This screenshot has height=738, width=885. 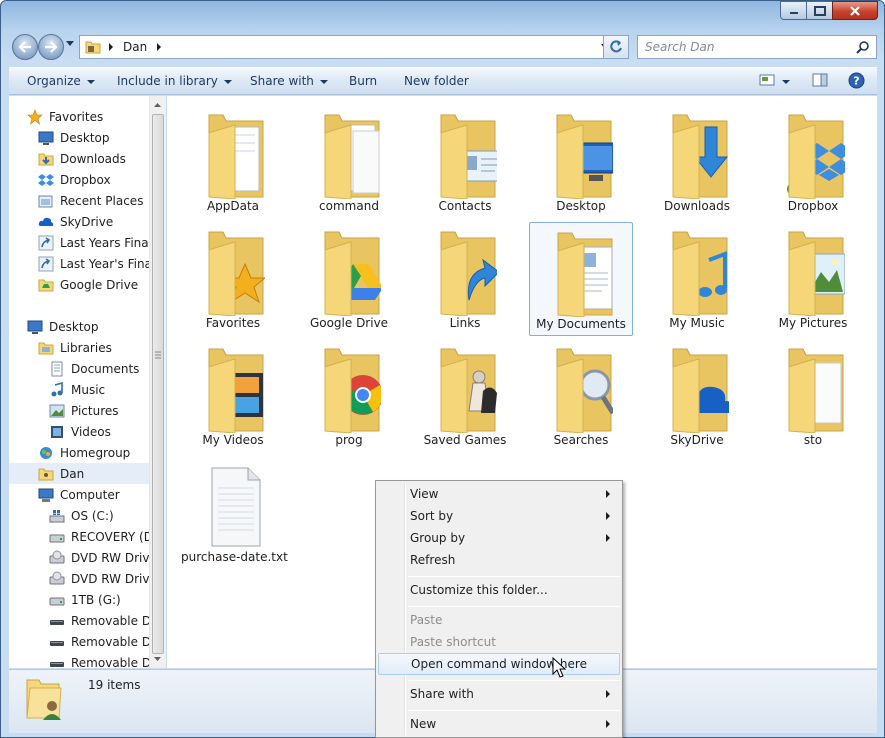 I want to click on menu-item-new: New, so click(x=499, y=724).